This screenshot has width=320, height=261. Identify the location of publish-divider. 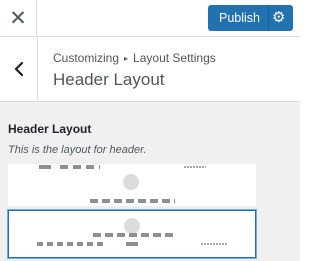
(268, 18).